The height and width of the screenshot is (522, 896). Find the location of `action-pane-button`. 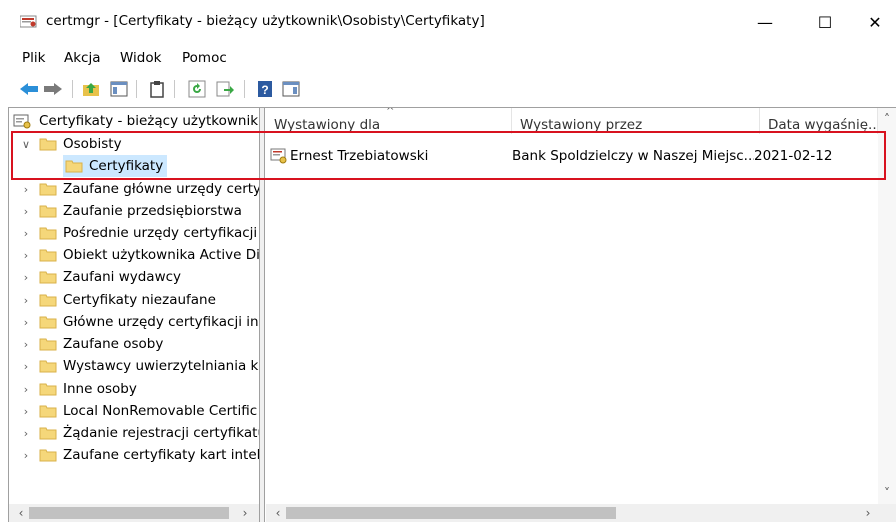

action-pane-button is located at coordinates (291, 89).